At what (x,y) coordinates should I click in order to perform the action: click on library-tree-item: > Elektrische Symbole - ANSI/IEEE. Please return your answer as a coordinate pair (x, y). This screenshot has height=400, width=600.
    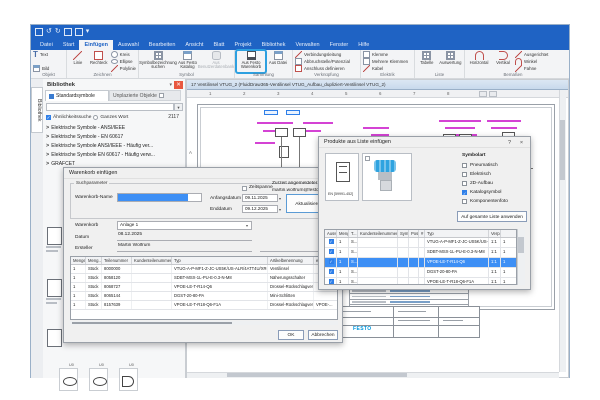
    Looking at the image, I should click on (115, 127).